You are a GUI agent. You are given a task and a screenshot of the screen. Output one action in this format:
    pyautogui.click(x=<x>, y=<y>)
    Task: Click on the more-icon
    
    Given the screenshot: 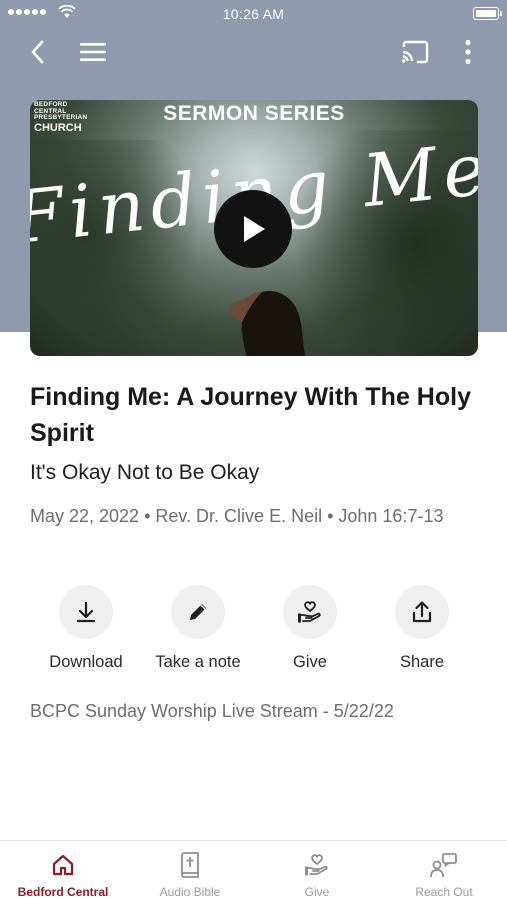 What is the action you would take?
    pyautogui.click(x=468, y=52)
    